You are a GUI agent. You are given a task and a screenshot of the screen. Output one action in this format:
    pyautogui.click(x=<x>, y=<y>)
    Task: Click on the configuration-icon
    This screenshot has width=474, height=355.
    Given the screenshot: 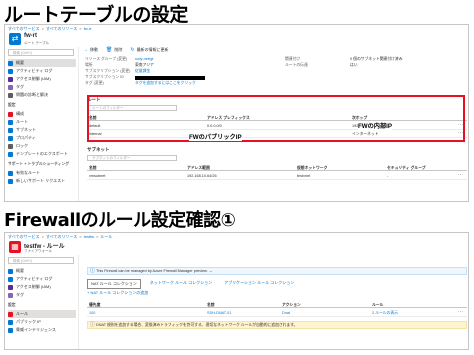 What is the action you would take?
    pyautogui.click(x=10, y=114)
    